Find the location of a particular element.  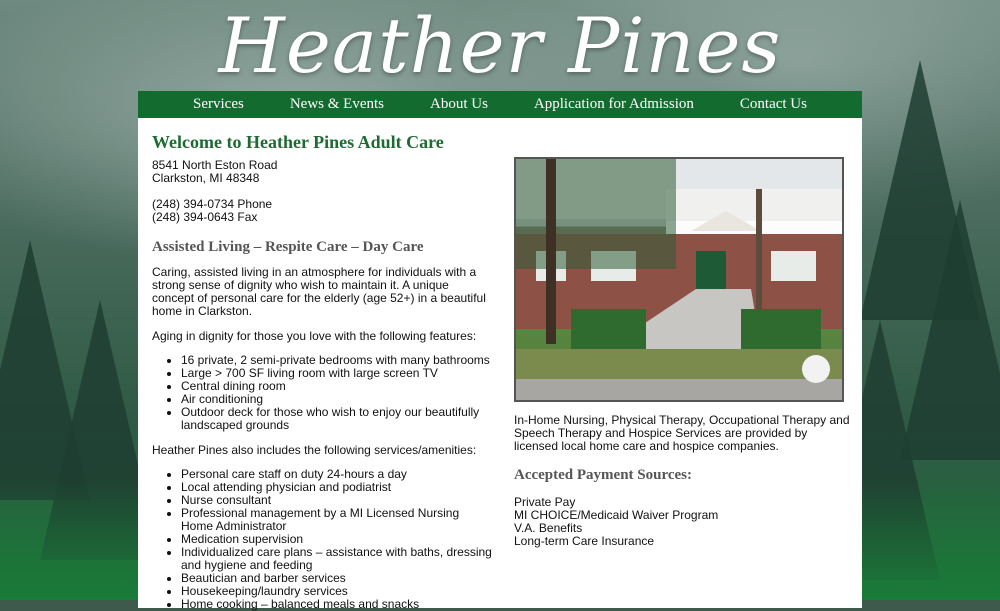

nav-contact-us: Contact Us is located at coordinates (773, 104).